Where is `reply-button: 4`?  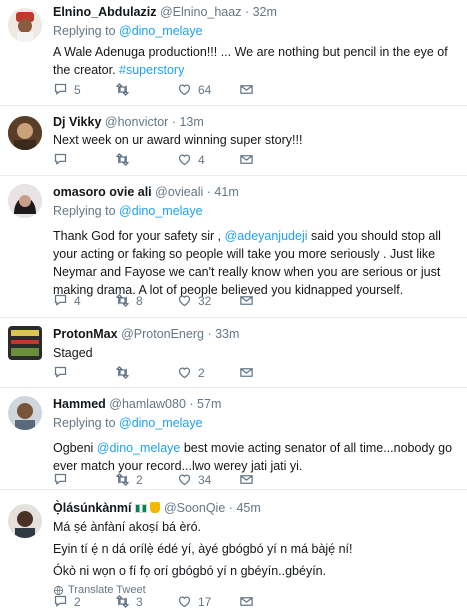
reply-button: 4 is located at coordinates (84, 300).